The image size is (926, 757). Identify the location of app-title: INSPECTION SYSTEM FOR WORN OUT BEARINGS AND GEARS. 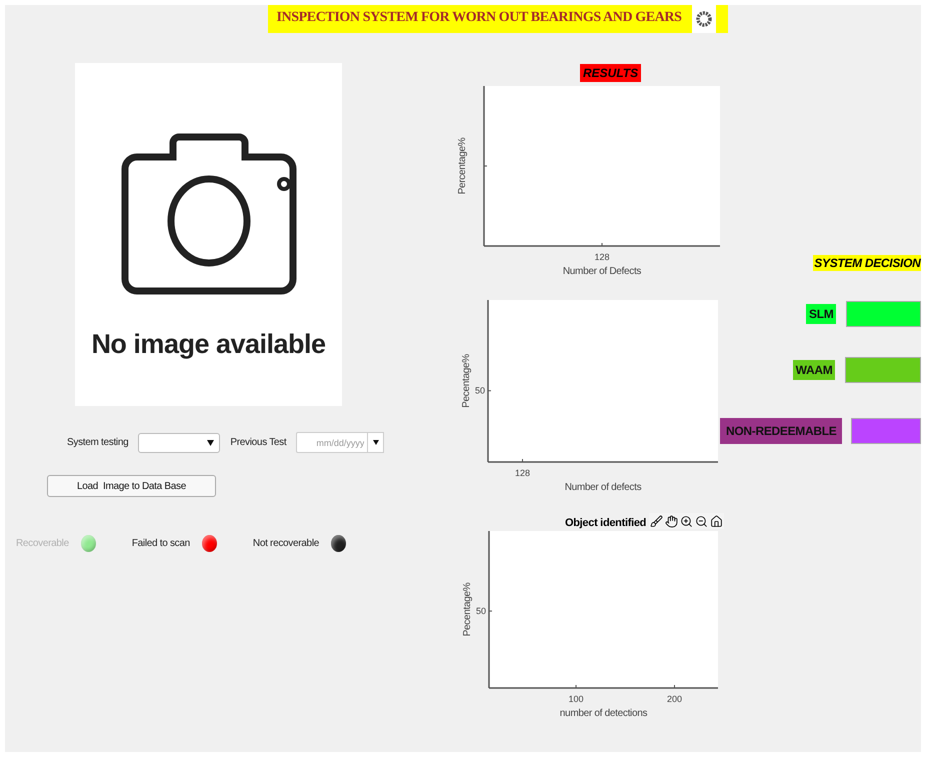
(480, 19).